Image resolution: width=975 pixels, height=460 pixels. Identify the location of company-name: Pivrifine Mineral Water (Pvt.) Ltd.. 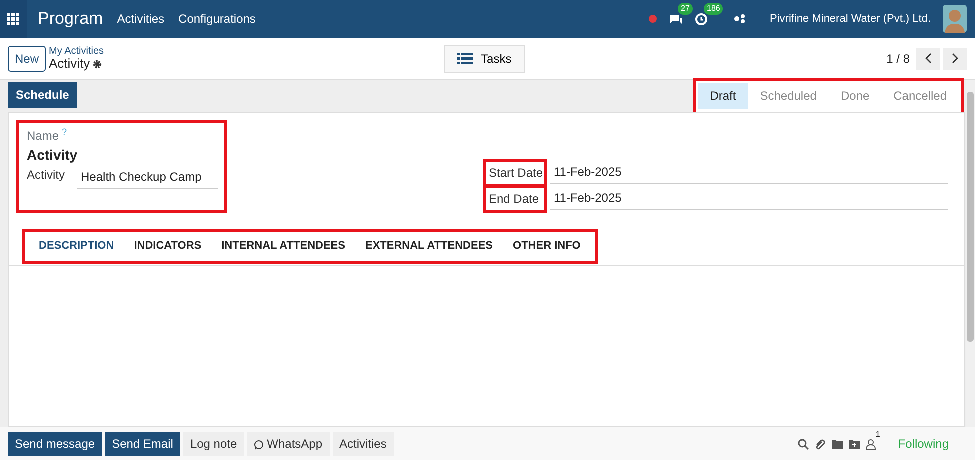
(850, 19).